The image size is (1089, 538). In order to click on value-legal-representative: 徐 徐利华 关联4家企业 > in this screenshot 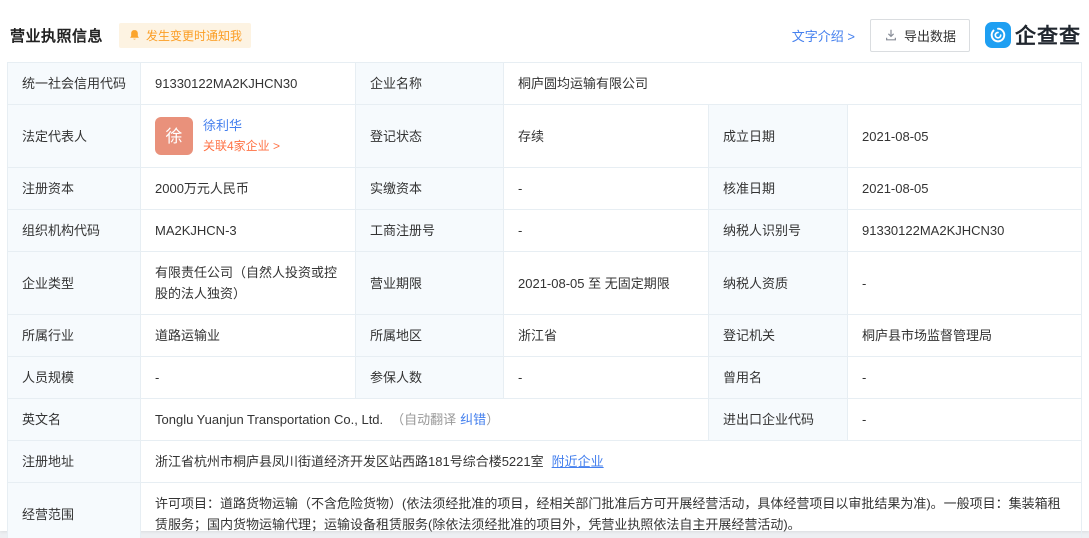, I will do `click(248, 136)`.